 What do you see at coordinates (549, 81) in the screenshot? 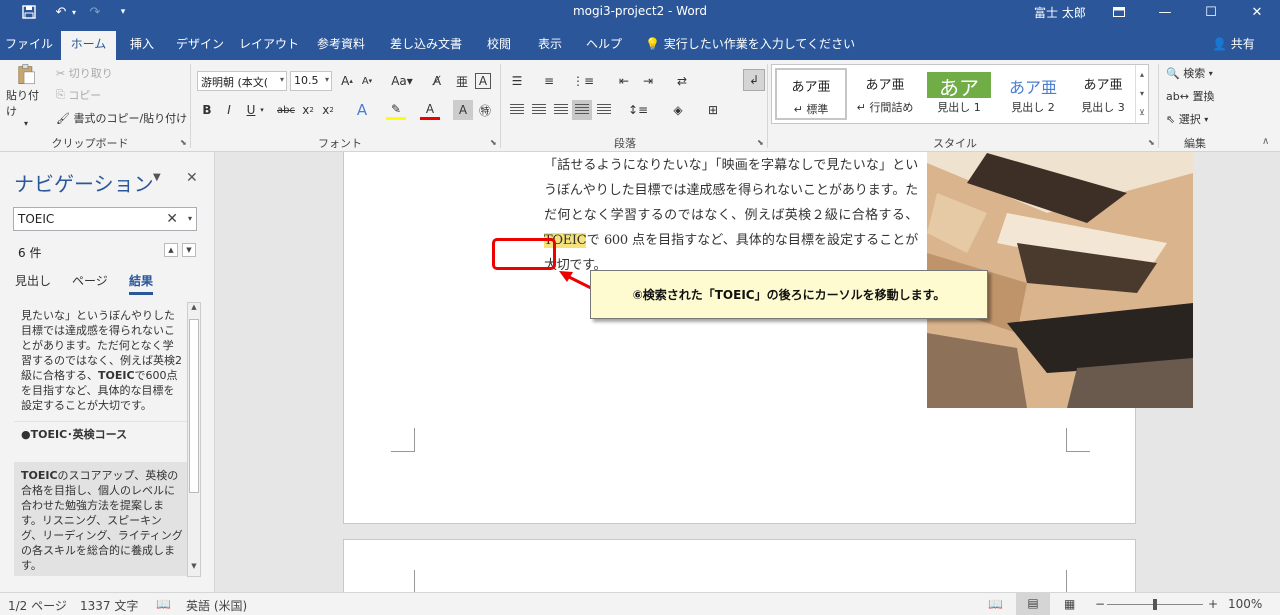
I see `numbering-icon: ≡` at bounding box center [549, 81].